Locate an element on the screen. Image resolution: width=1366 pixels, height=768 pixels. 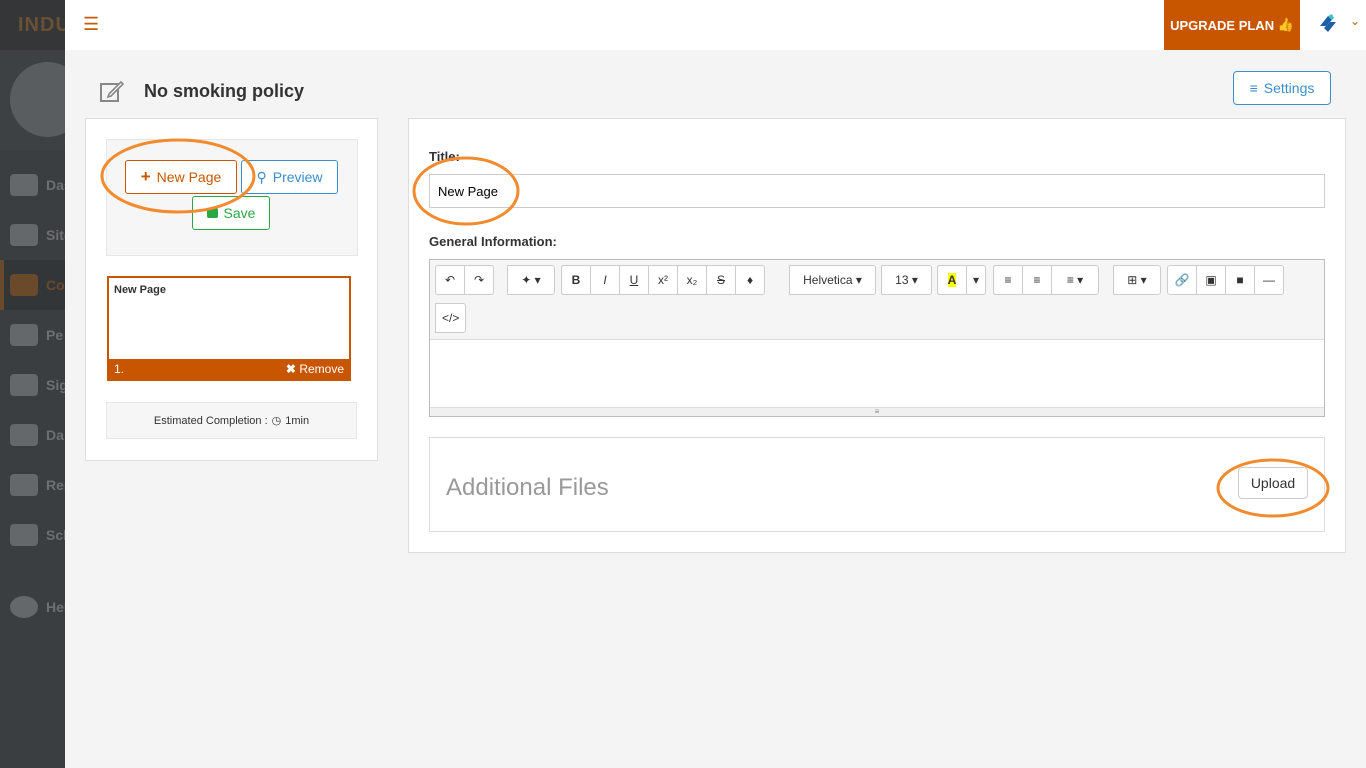
topbar: ☰ UPGRADE PLAN 👍 ⌄ is located at coordinates (715, 25).